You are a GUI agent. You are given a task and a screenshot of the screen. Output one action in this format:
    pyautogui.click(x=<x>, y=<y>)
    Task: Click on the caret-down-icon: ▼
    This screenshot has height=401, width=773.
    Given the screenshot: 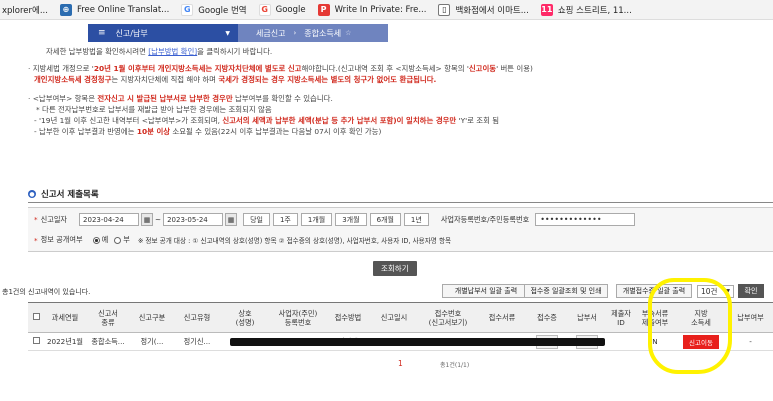 What is the action you would take?
    pyautogui.click(x=227, y=33)
    